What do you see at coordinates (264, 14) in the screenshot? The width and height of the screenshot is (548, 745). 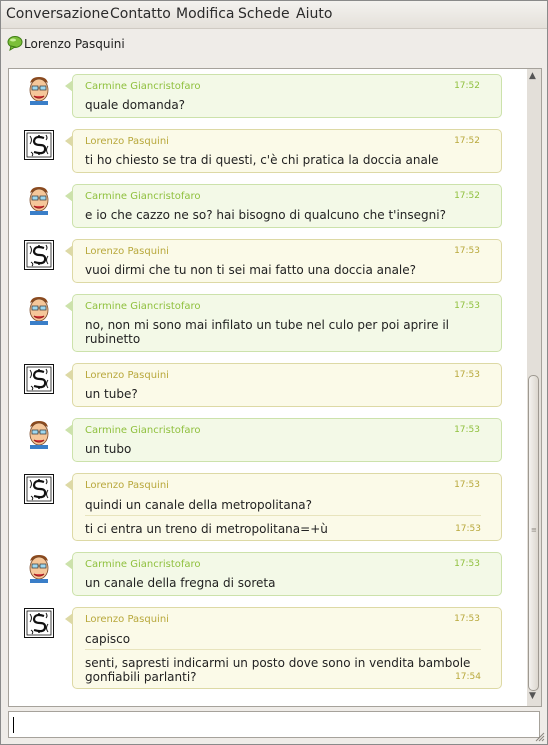 I see `menu-schede: Schede` at bounding box center [264, 14].